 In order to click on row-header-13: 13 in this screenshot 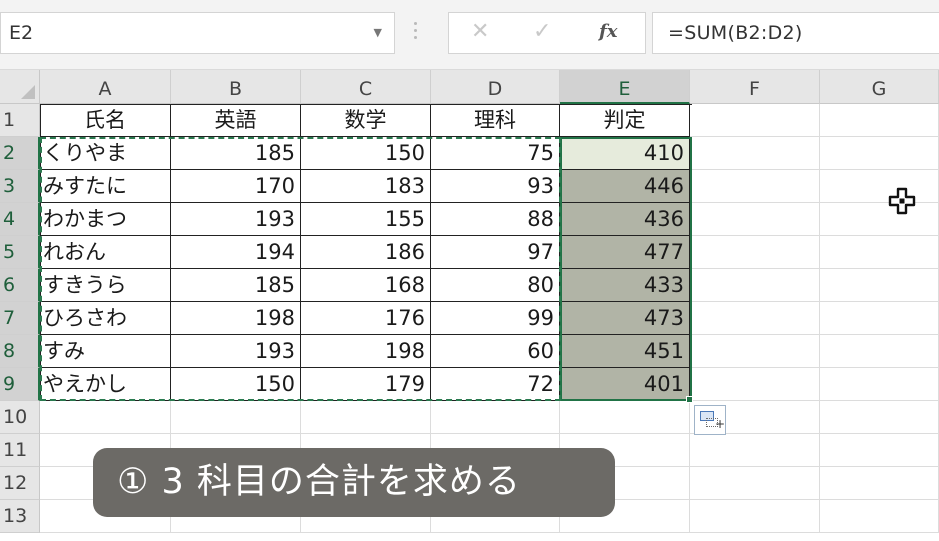, I will do `click(20, 516)`.